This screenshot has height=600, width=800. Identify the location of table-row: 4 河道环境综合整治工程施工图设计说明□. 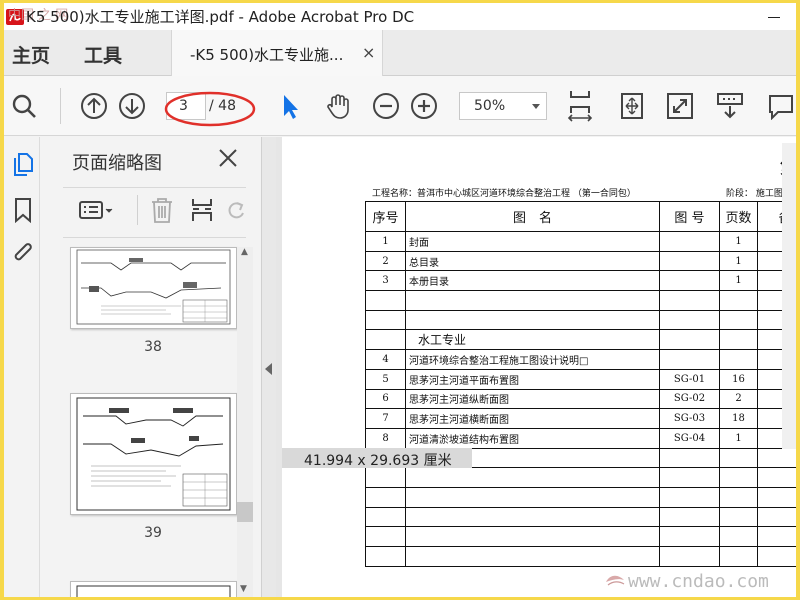
(580, 359).